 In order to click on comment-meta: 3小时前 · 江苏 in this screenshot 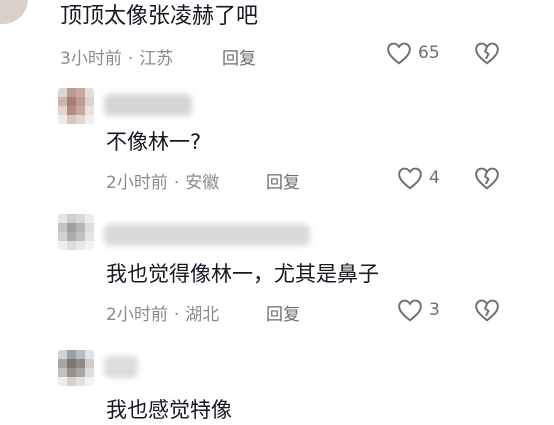, I will do `click(116, 56)`.